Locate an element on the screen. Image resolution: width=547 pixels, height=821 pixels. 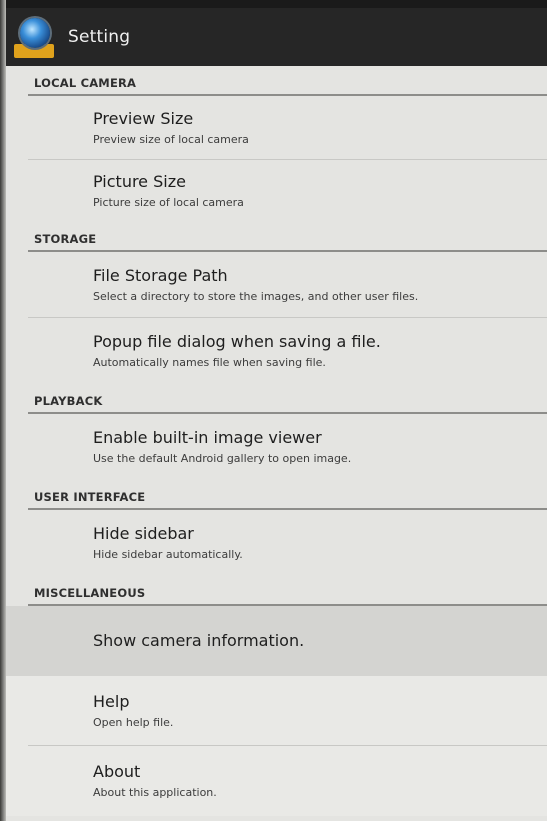
pref-title: Popup file dialog when saving a file. is located at coordinates (237, 341).